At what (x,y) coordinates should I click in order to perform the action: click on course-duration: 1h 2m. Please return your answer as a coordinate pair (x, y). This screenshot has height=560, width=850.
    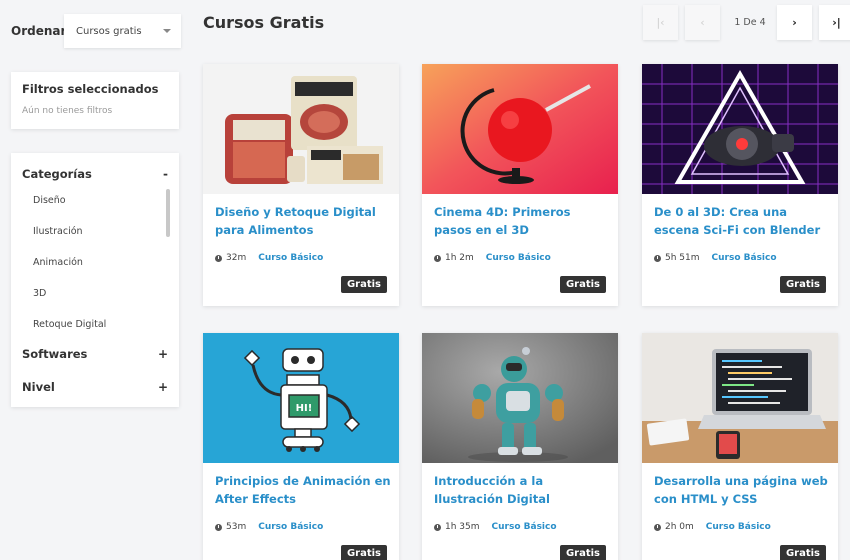
    Looking at the image, I should click on (459, 258).